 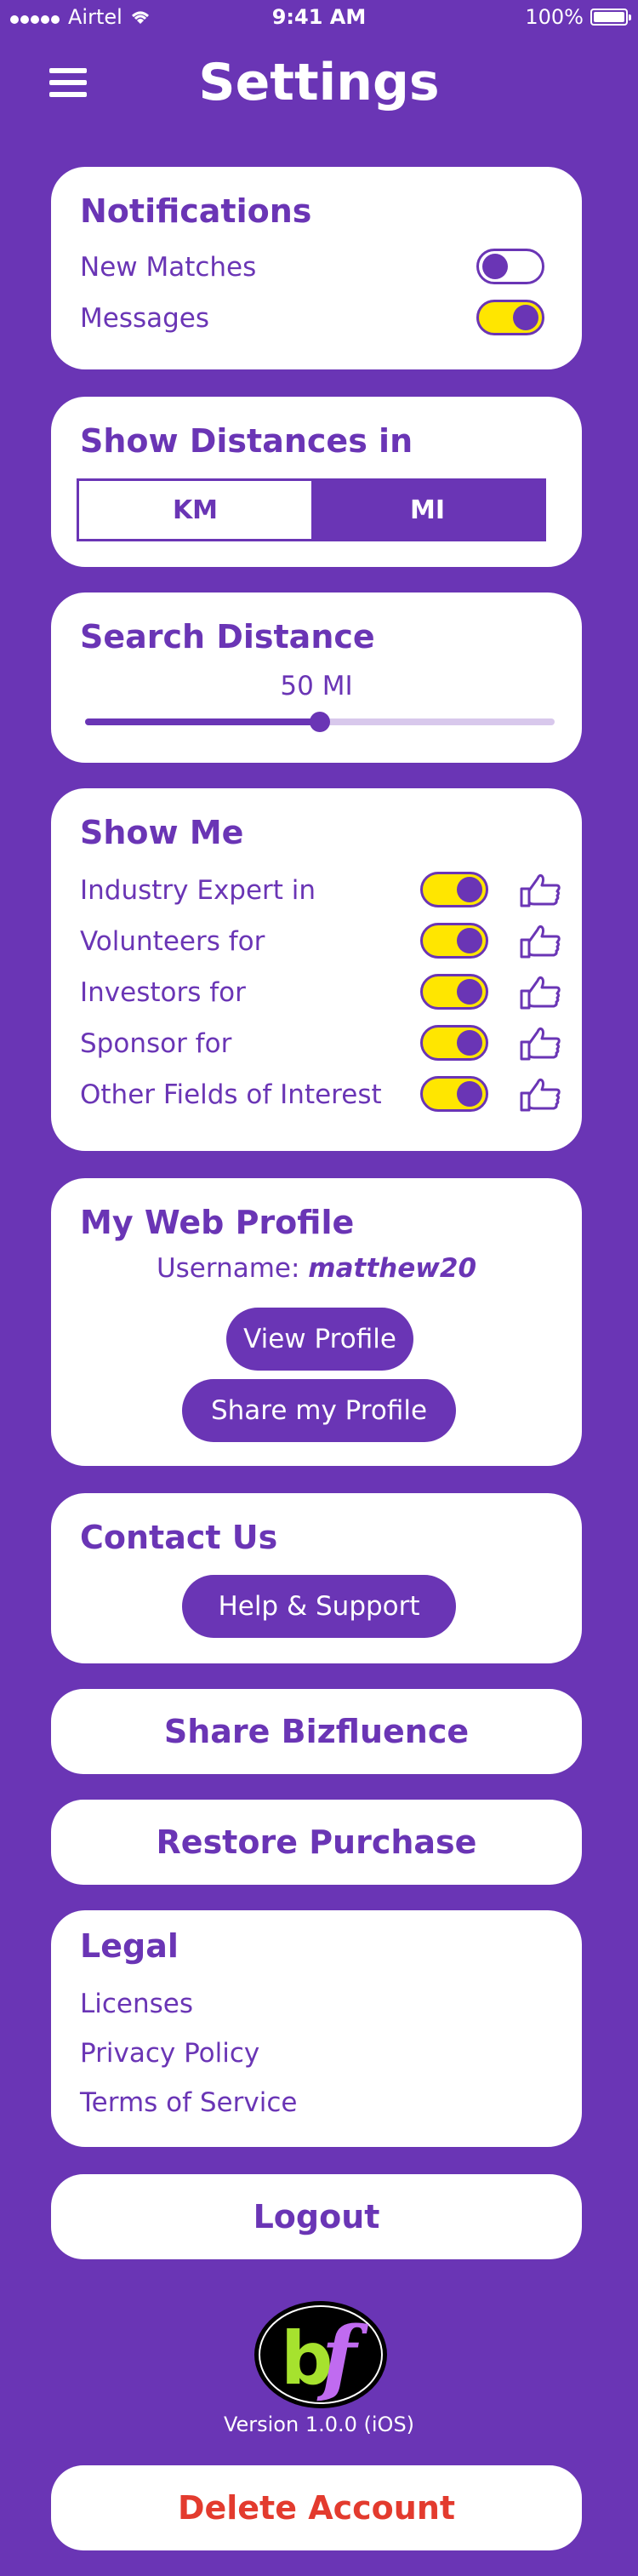 I want to click on delete-account-button: Delete Account, so click(x=317, y=2507).